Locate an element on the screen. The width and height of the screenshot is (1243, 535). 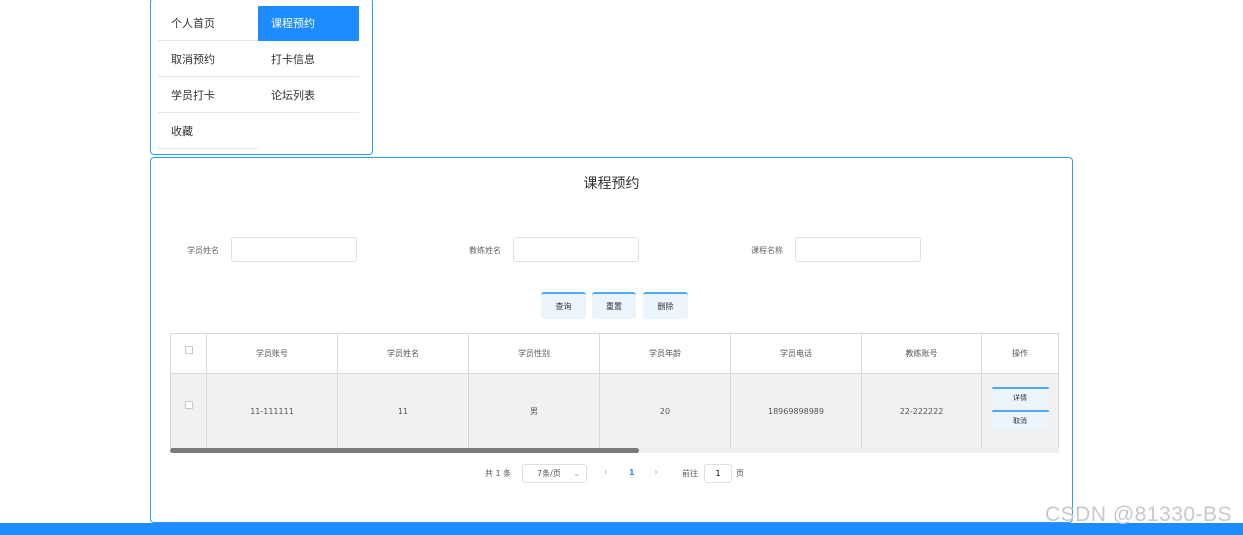
coach-name-label: 教练姓名 is located at coordinates (485, 250).